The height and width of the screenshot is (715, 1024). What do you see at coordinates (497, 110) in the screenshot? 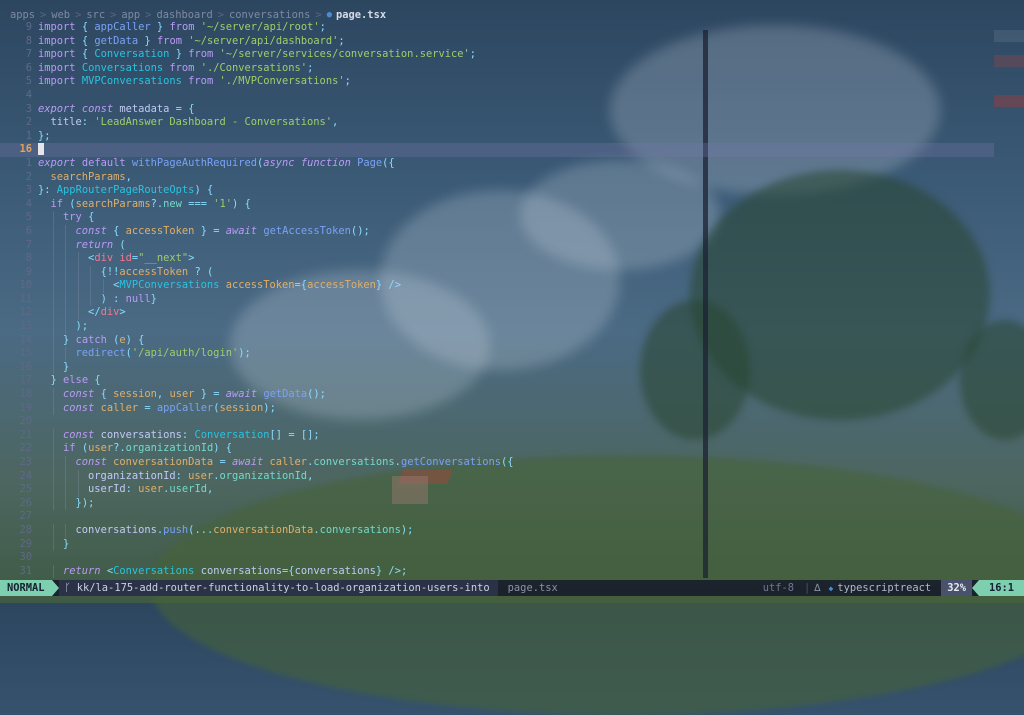
I see `code-line: 3 export const metadata = {` at bounding box center [497, 110].